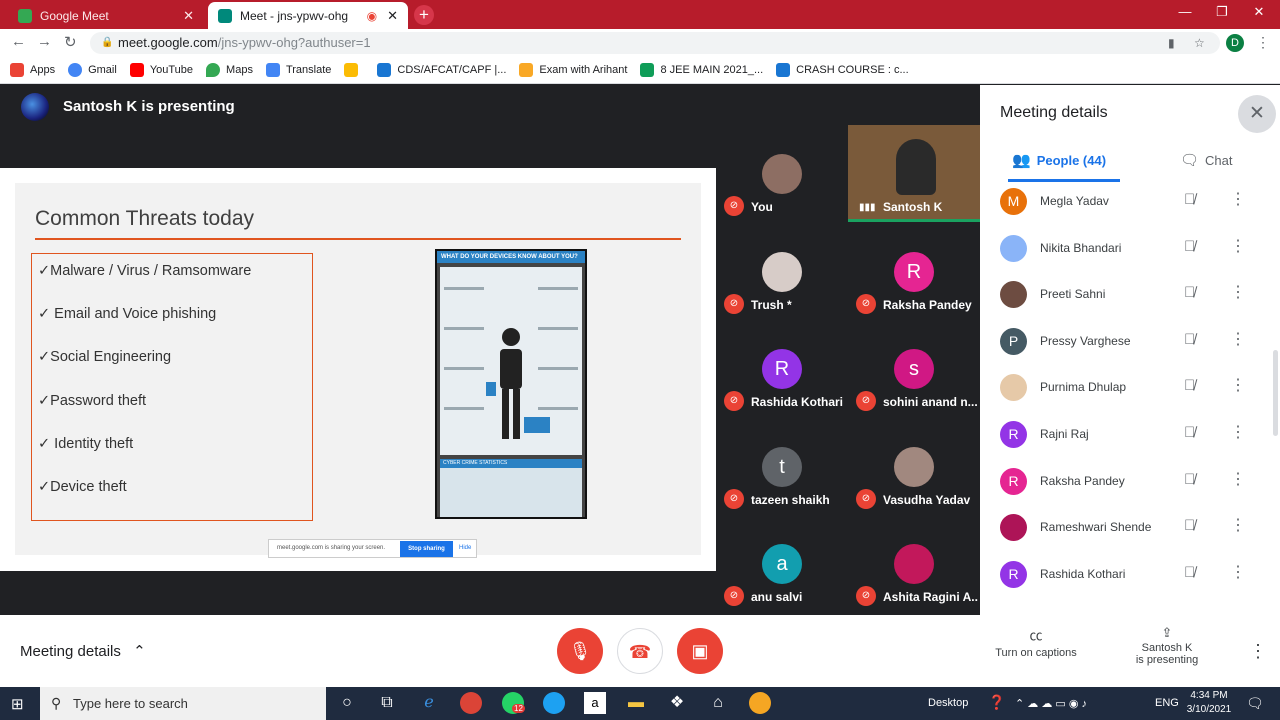 The height and width of the screenshot is (720, 1280). I want to click on people-scrollbar, so click(1275, 393).